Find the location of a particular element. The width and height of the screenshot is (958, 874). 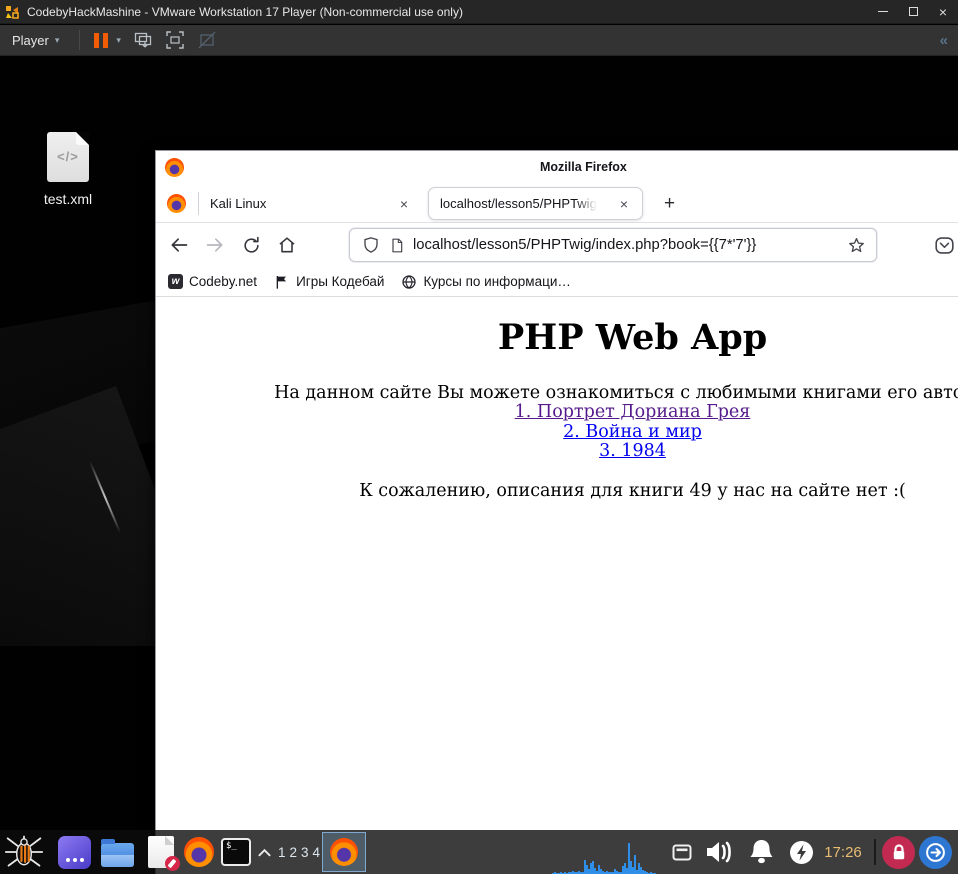

bookmark-label: Игры Кодебай is located at coordinates (340, 281).